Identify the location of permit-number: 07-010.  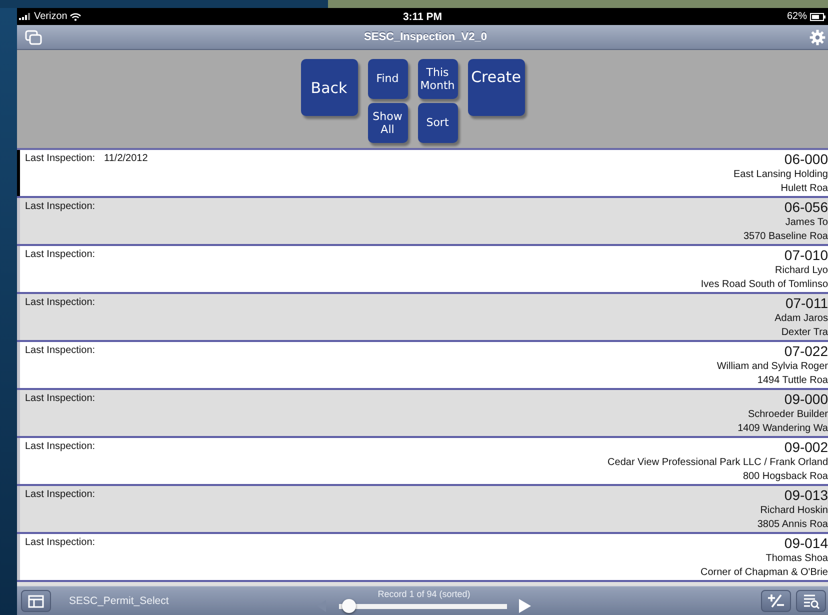
(806, 255).